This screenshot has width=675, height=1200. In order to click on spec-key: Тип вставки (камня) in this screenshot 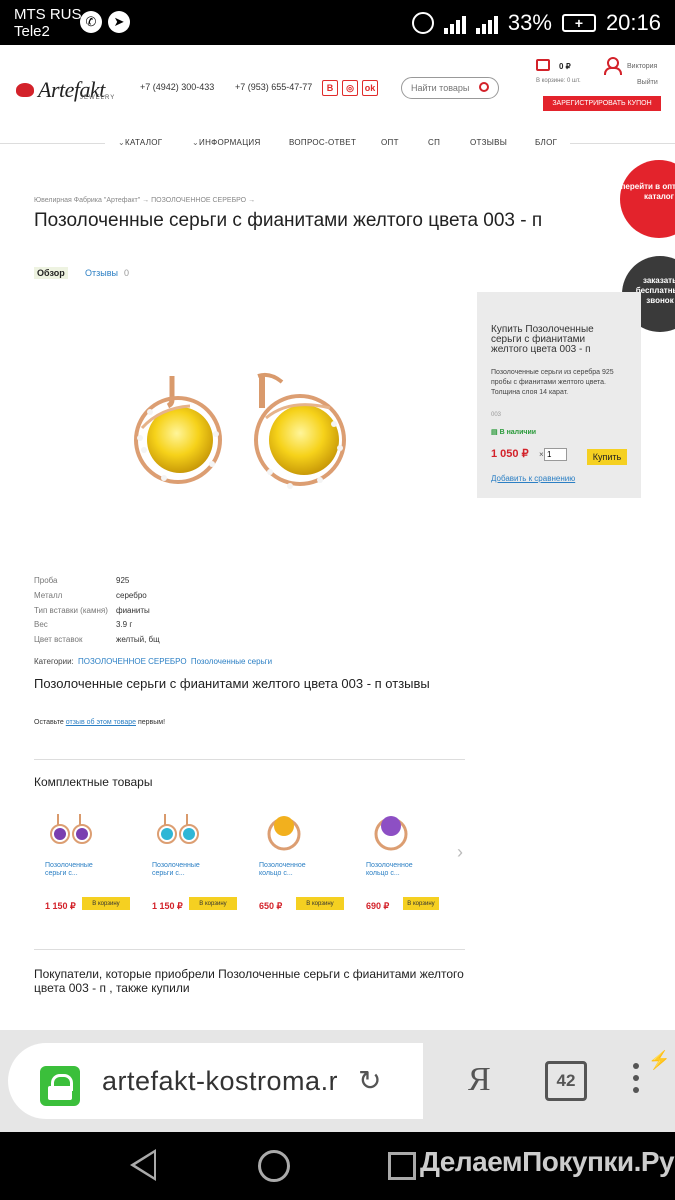, I will do `click(71, 610)`.